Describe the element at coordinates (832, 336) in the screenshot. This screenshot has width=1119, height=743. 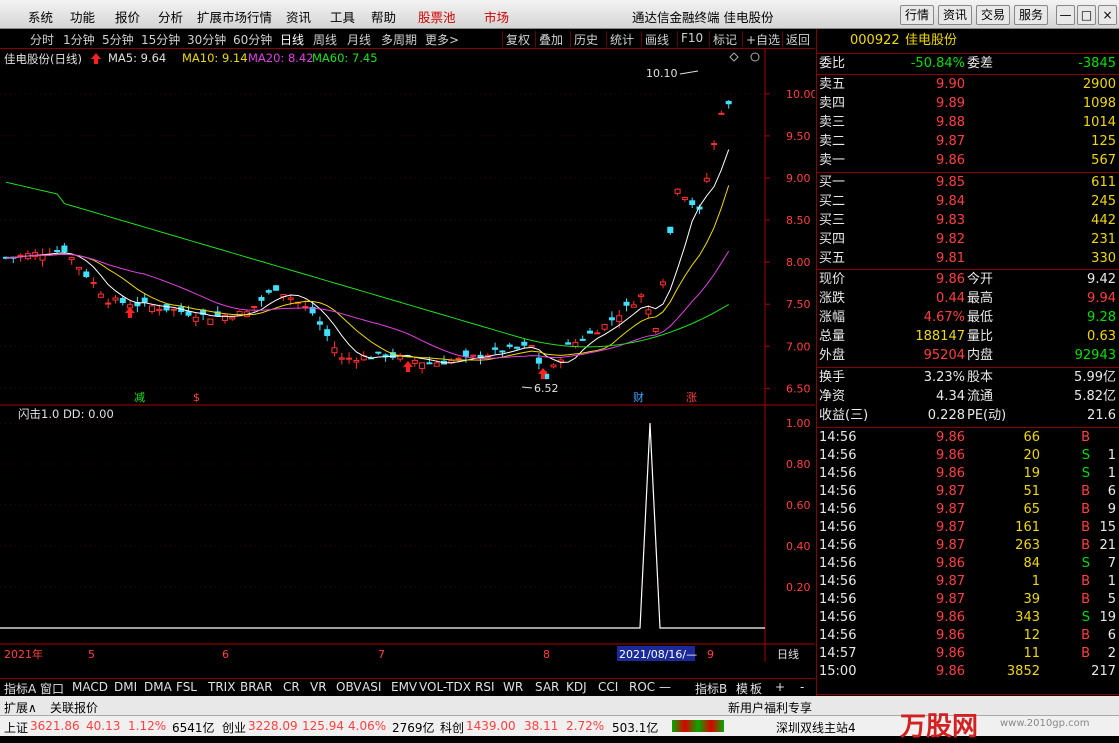
I see `stat-label: 总量` at that location.